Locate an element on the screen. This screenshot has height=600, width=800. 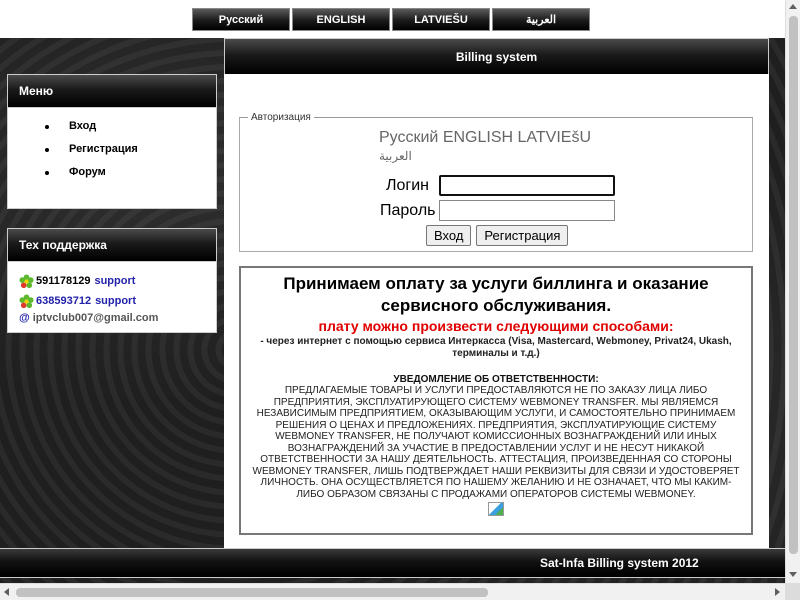
vertical-scroll-thumb is located at coordinates (793, 285).